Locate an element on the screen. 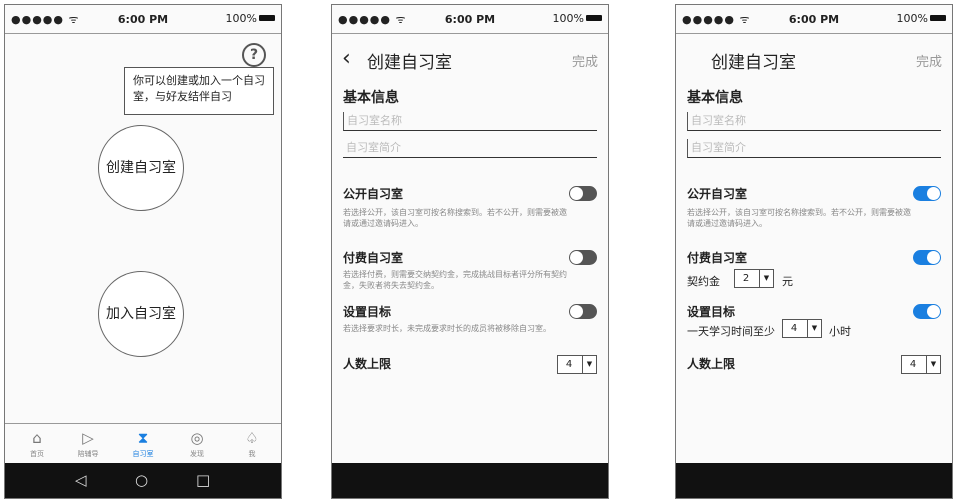  study-hours-select: 4 ▼ is located at coordinates (802, 328).